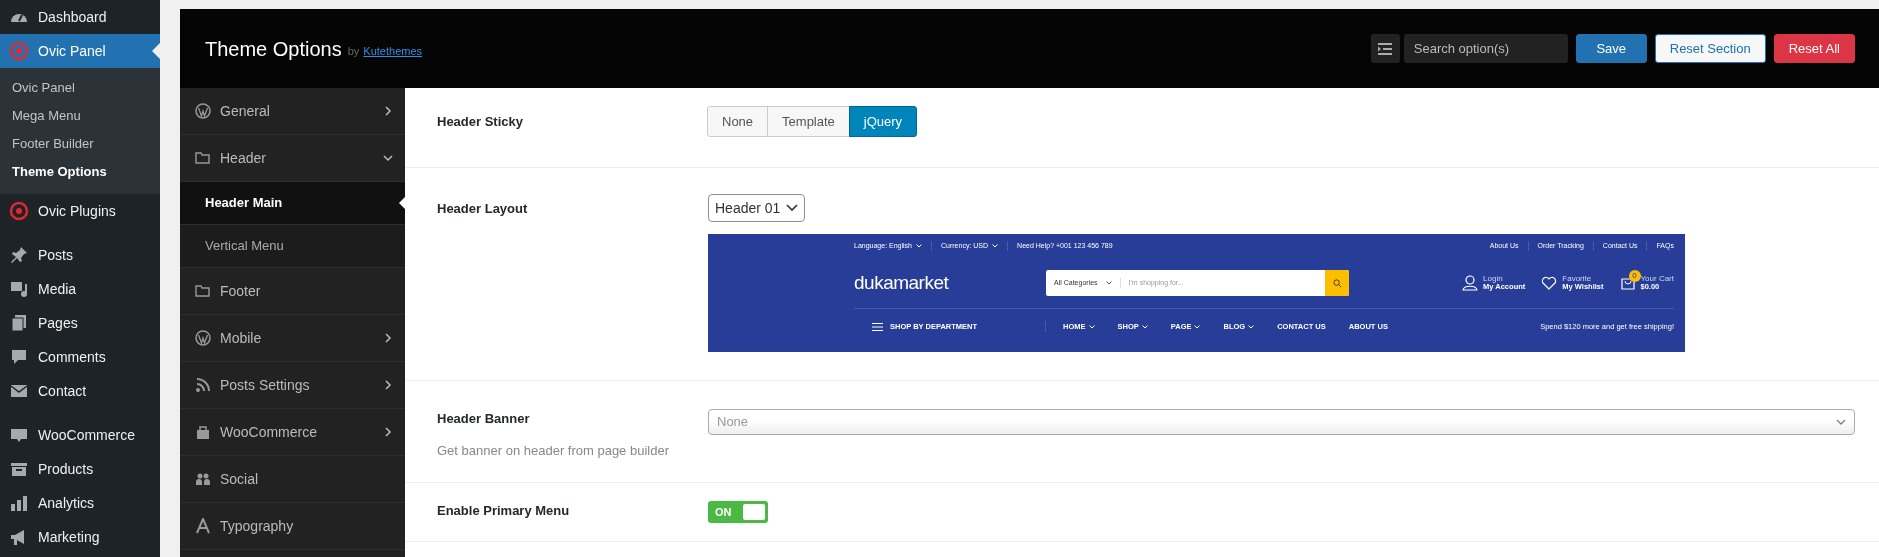  I want to click on list-icon, so click(1385, 48).